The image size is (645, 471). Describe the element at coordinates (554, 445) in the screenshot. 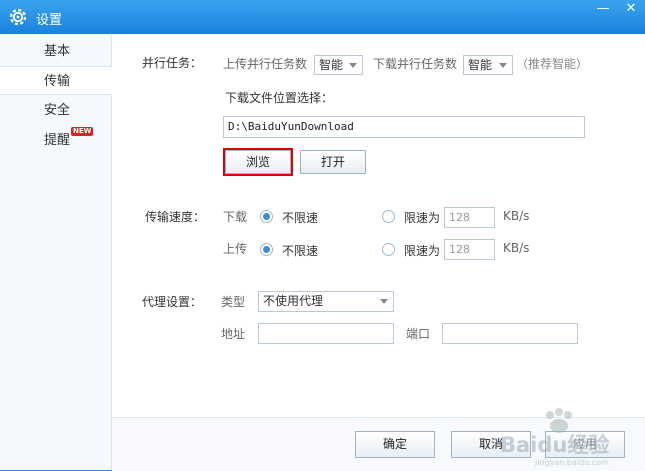

I see `watermark-text: Baidu经验` at that location.